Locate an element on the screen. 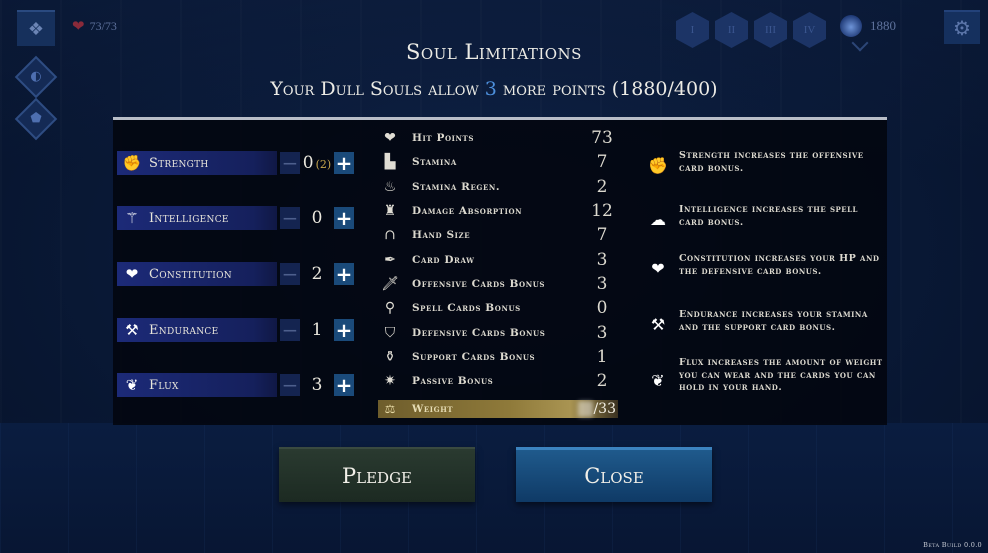 The image size is (988, 553). souls-counter: 1880 is located at coordinates (868, 33).